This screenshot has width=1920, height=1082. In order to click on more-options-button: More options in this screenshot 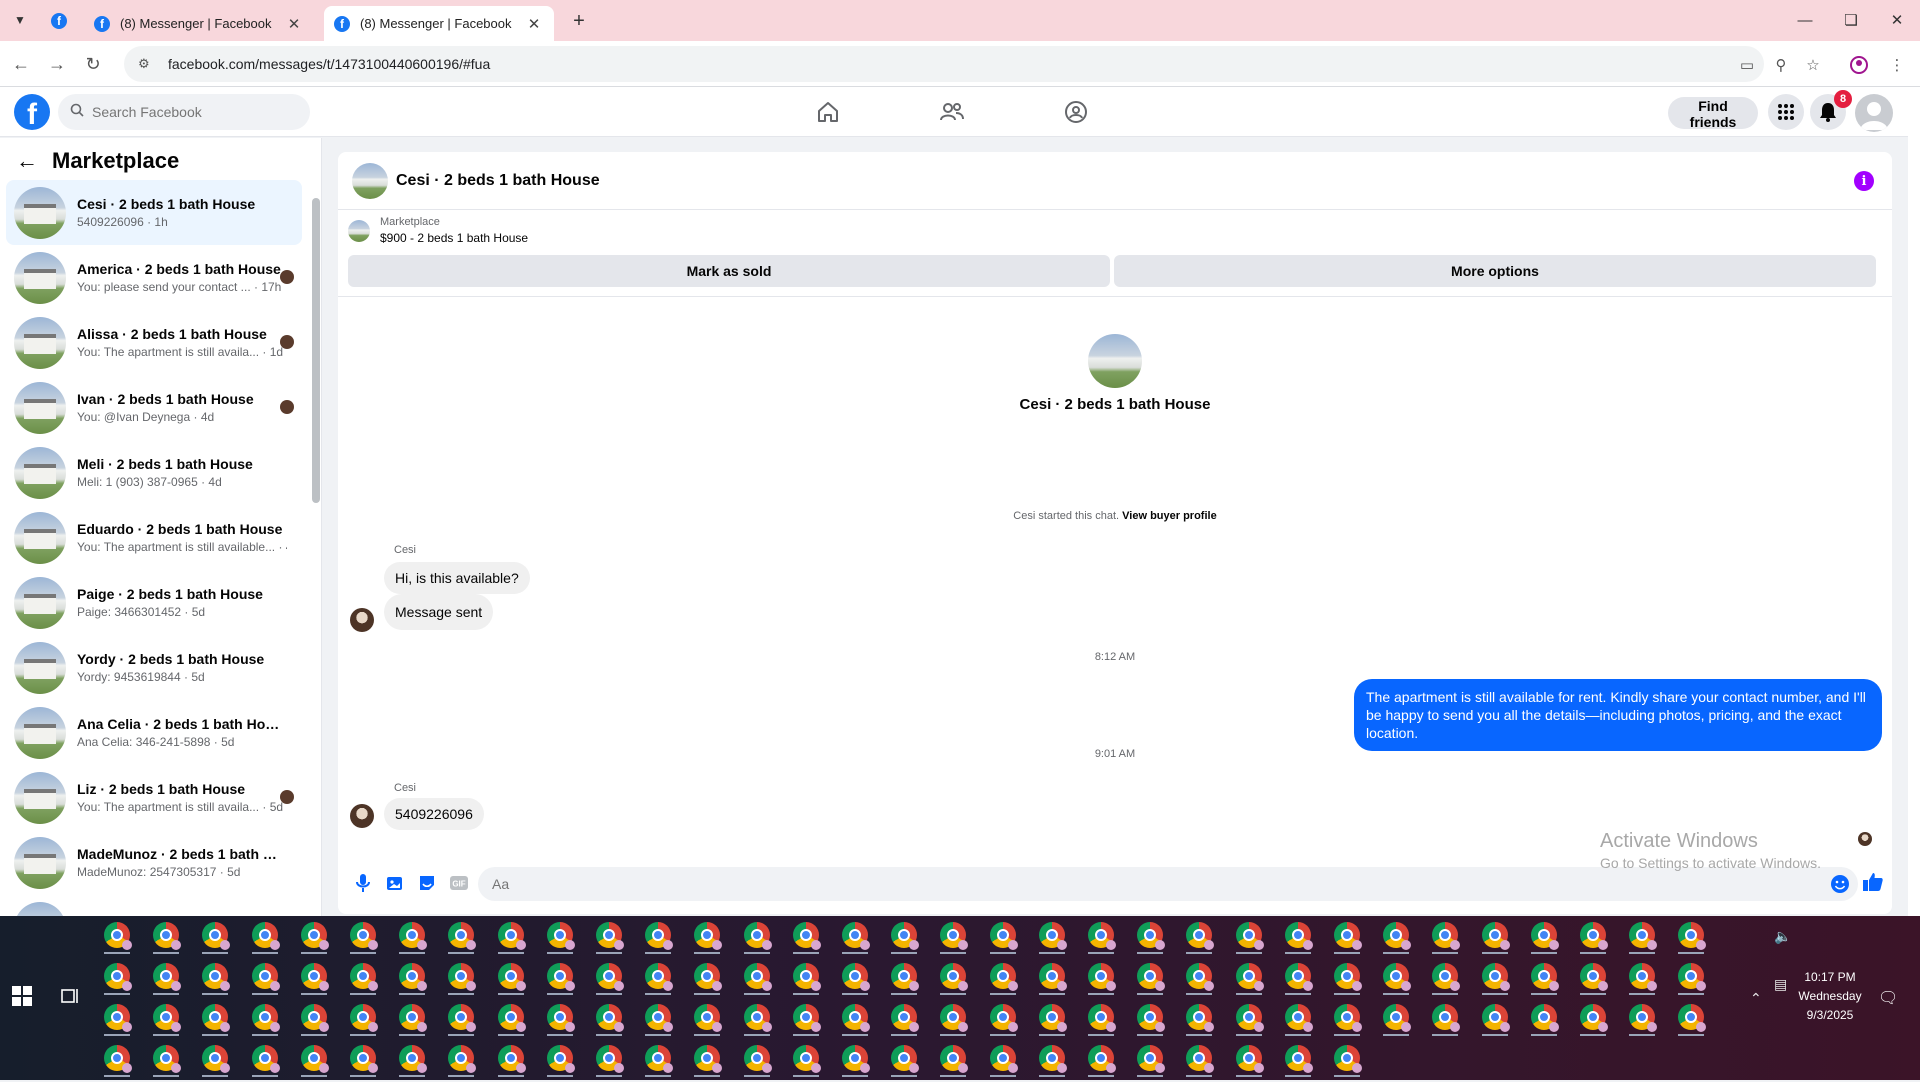, I will do `click(1495, 271)`.